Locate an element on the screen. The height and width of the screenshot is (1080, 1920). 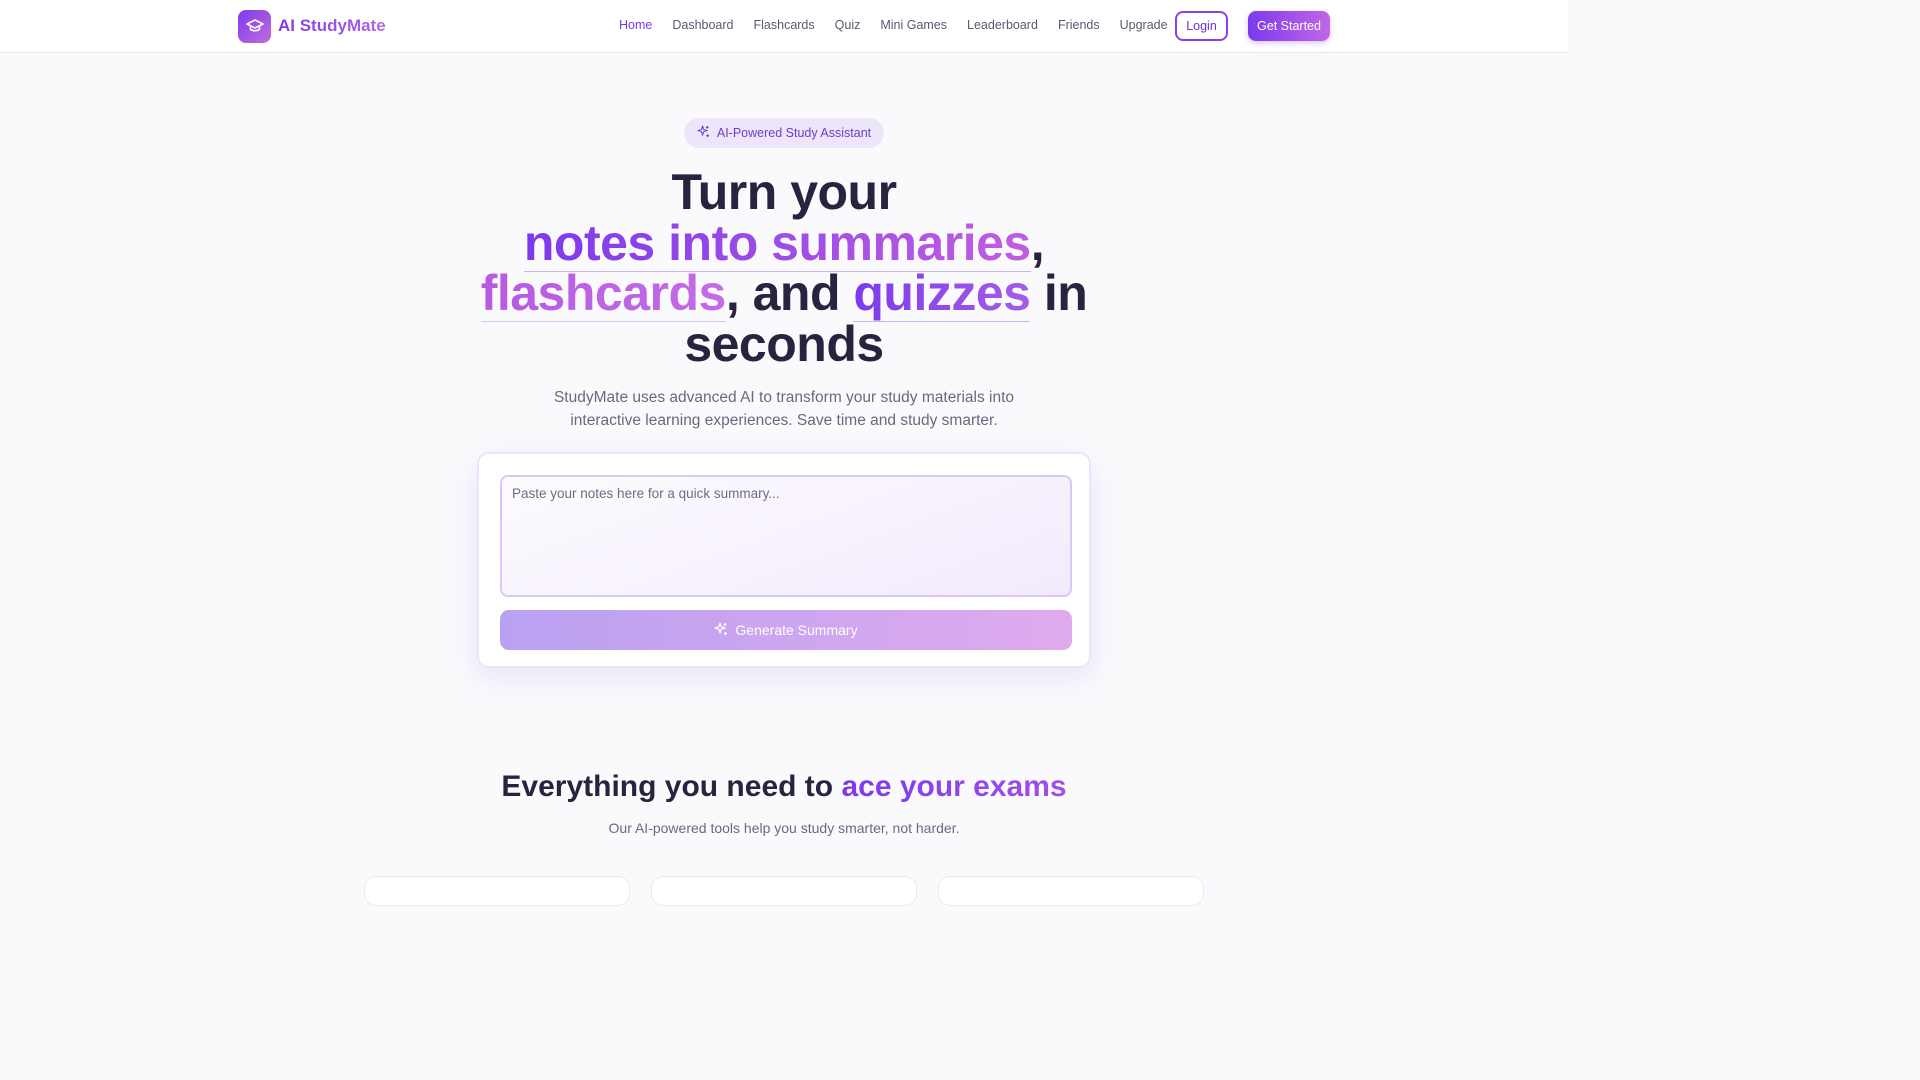
quick-summary-card: Generate Summary is located at coordinates (784, 560).